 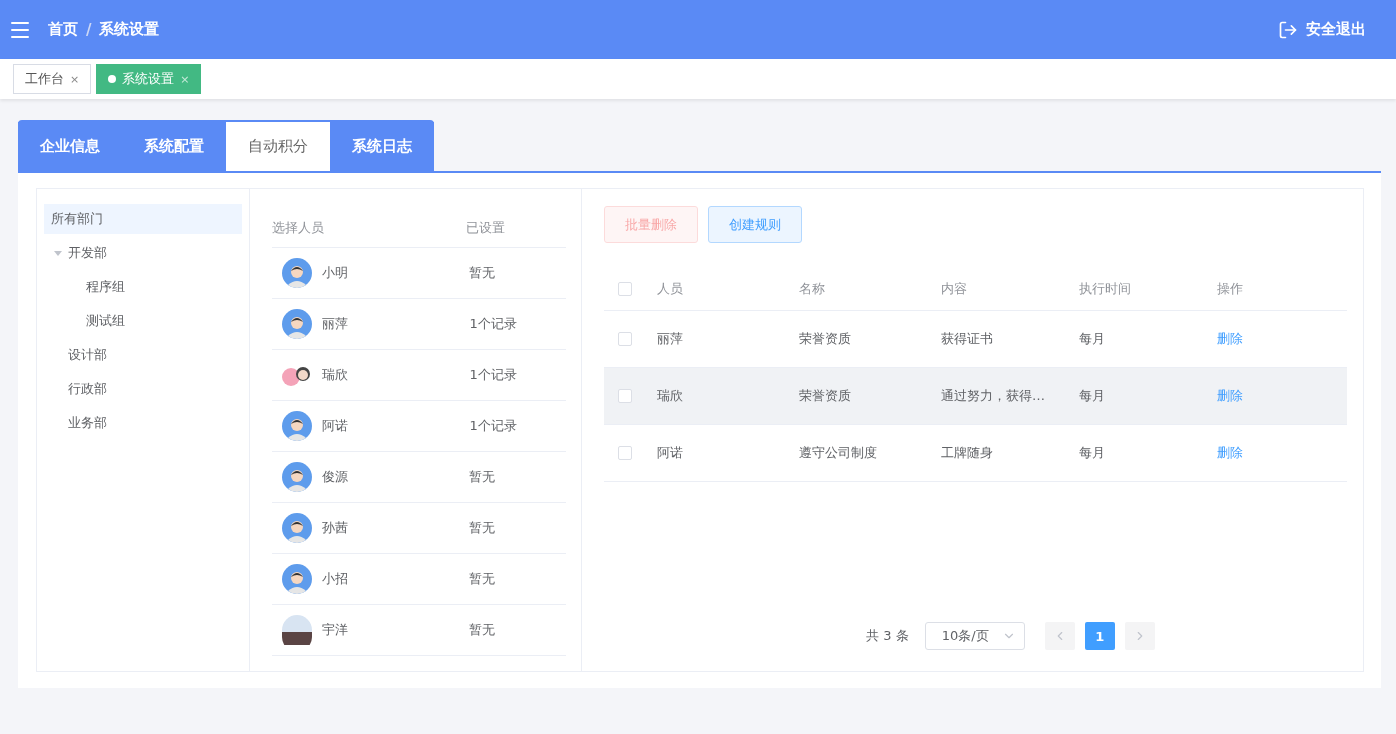 What do you see at coordinates (670, 396) in the screenshot?
I see `table-cell-text: 瑞欣` at bounding box center [670, 396].